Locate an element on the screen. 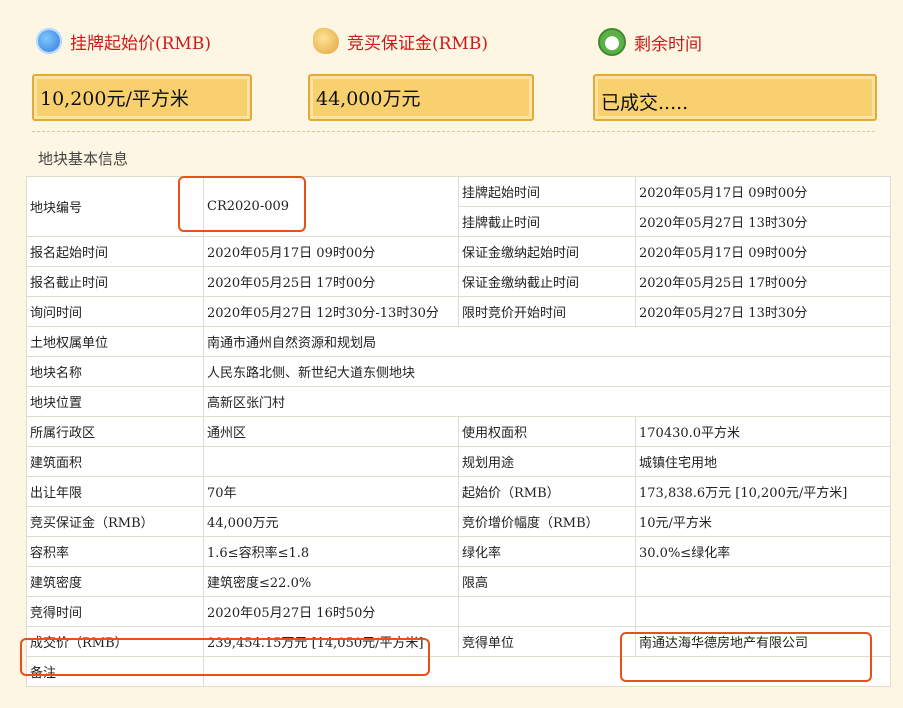  row-value: 通州区 is located at coordinates (331, 431).